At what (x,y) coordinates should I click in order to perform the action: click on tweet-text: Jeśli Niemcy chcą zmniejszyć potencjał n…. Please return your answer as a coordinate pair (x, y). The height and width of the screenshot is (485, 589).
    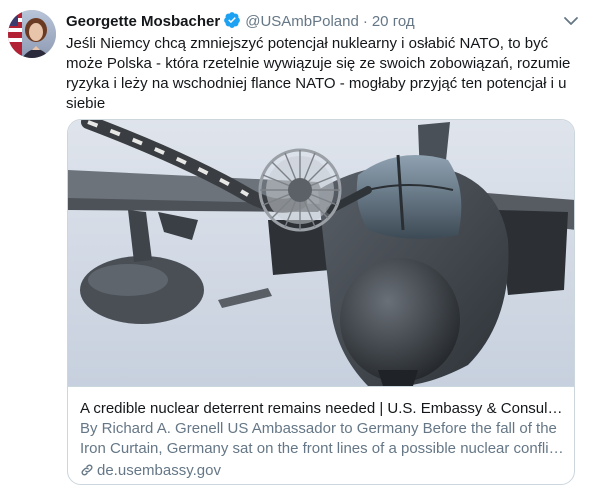
    Looking at the image, I should click on (318, 73).